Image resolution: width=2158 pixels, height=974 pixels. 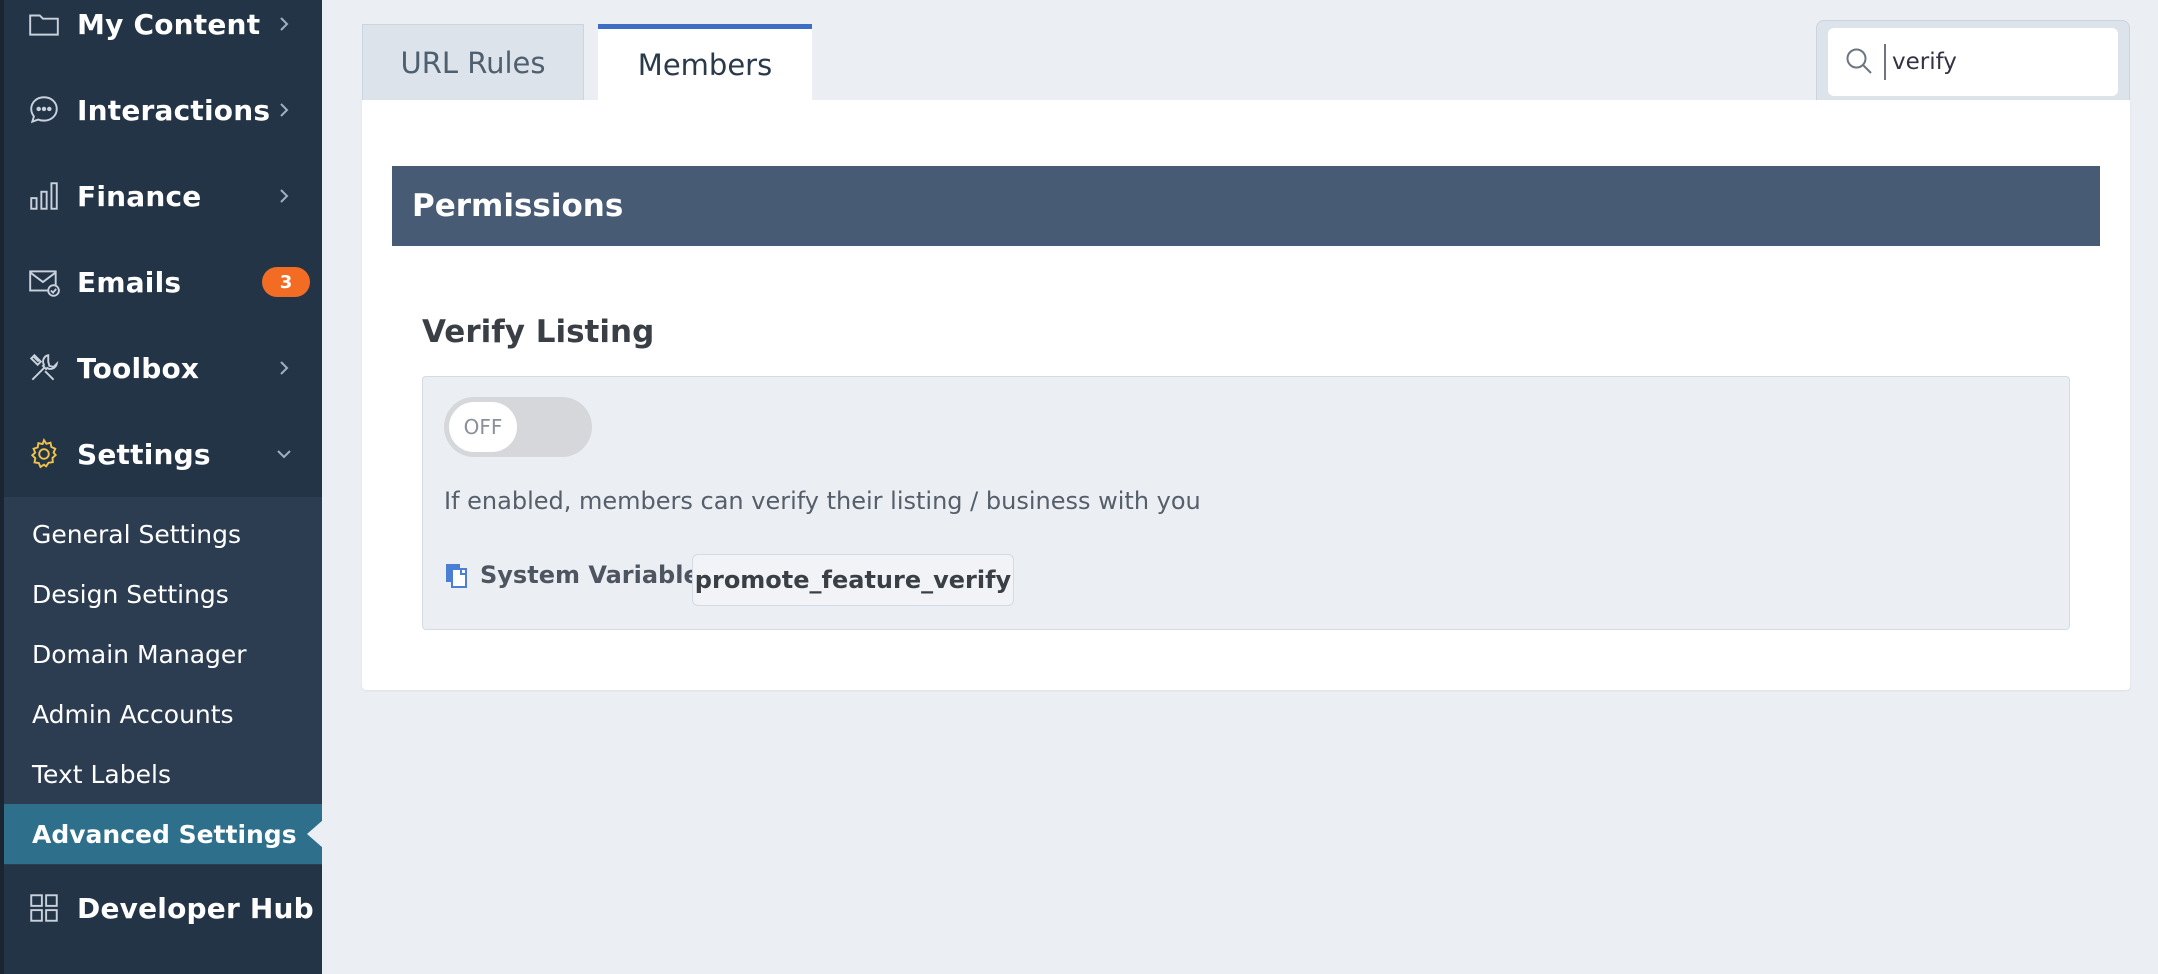 I want to click on system-variable-value: promote_feature_verify, so click(x=853, y=580).